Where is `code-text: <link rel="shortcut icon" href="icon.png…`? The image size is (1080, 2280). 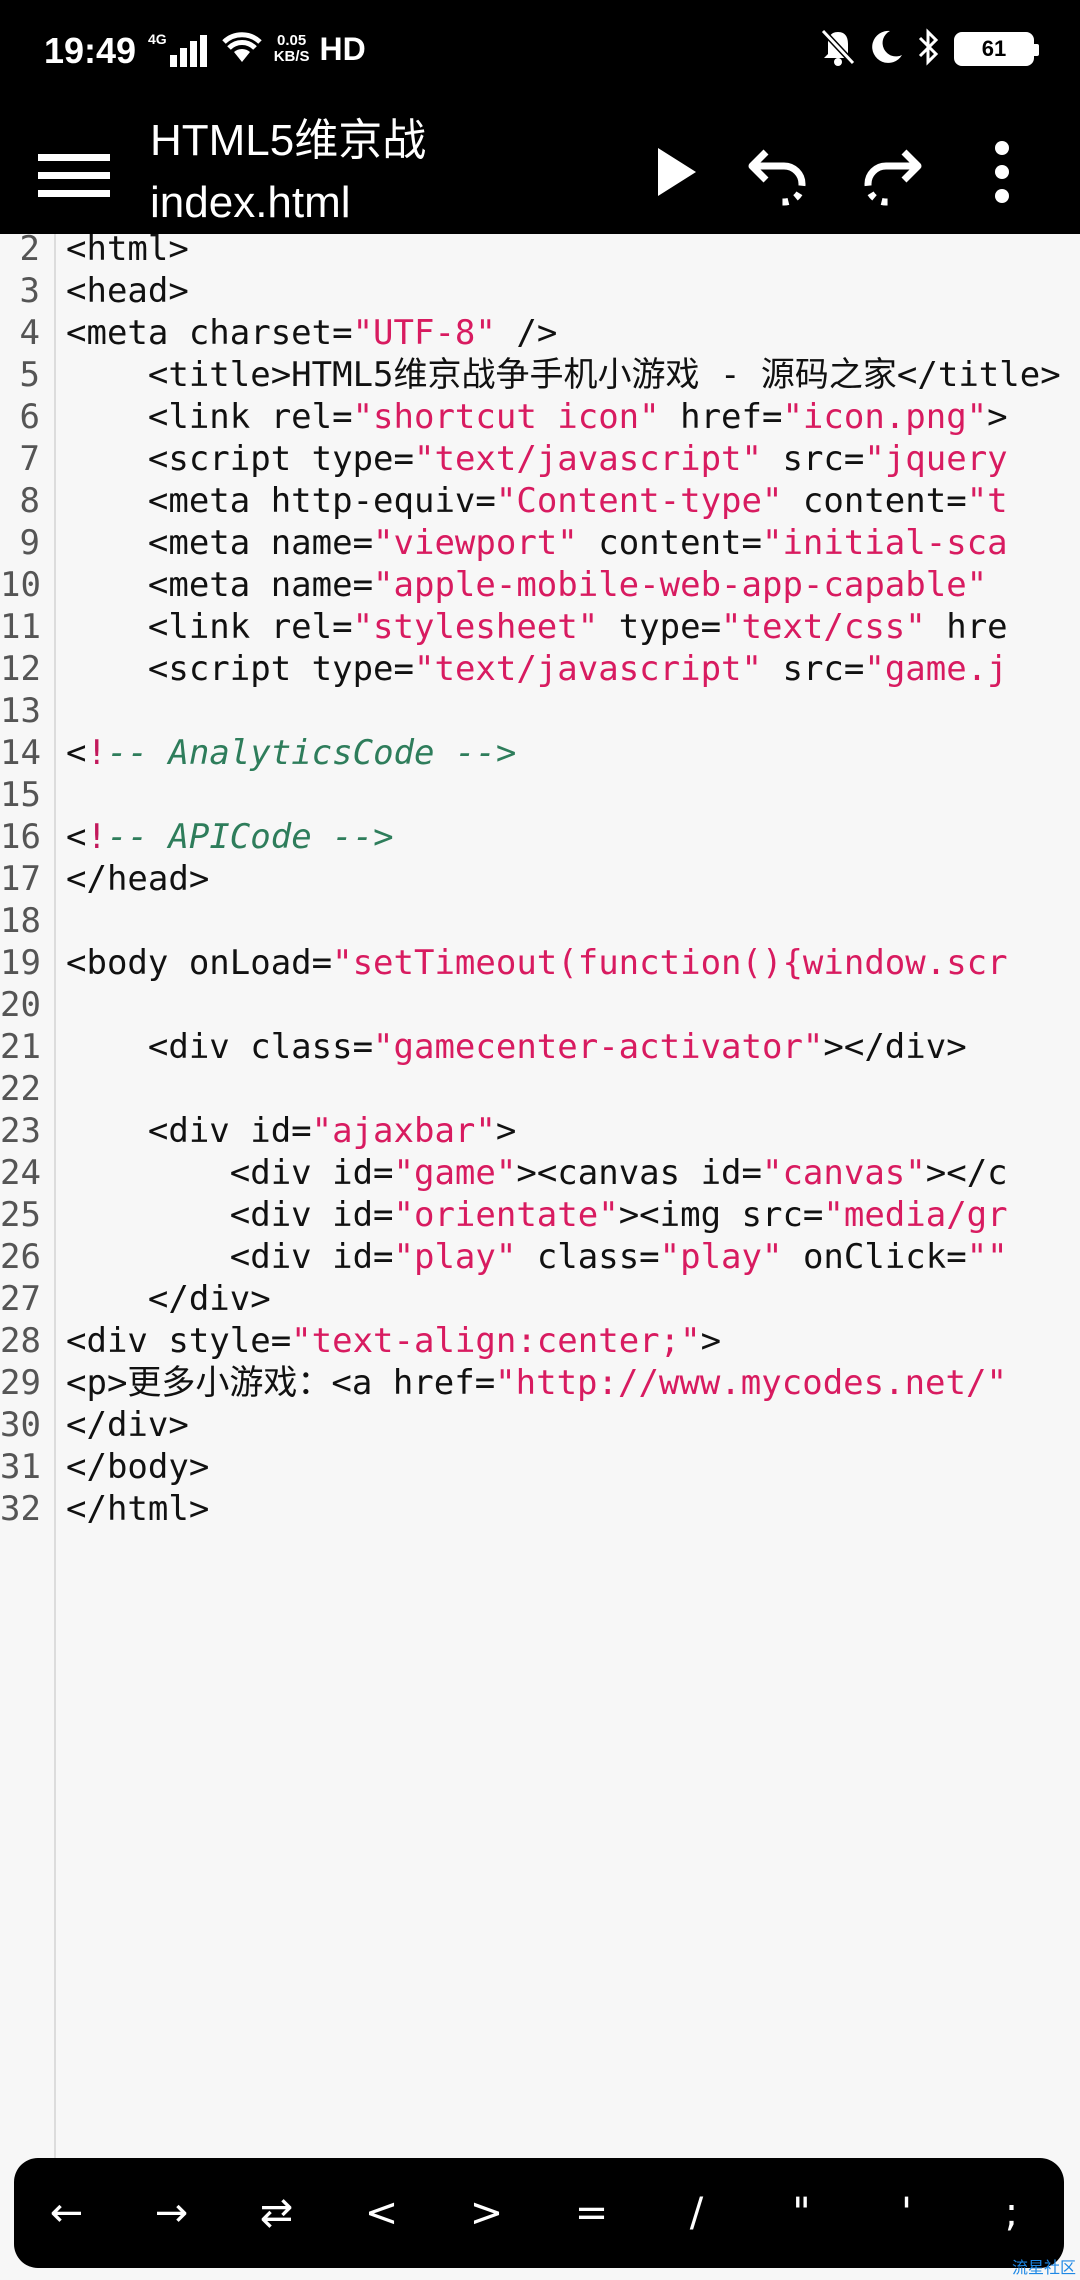
code-text: <link rel="shortcut icon" href="icon.png… is located at coordinates (537, 417).